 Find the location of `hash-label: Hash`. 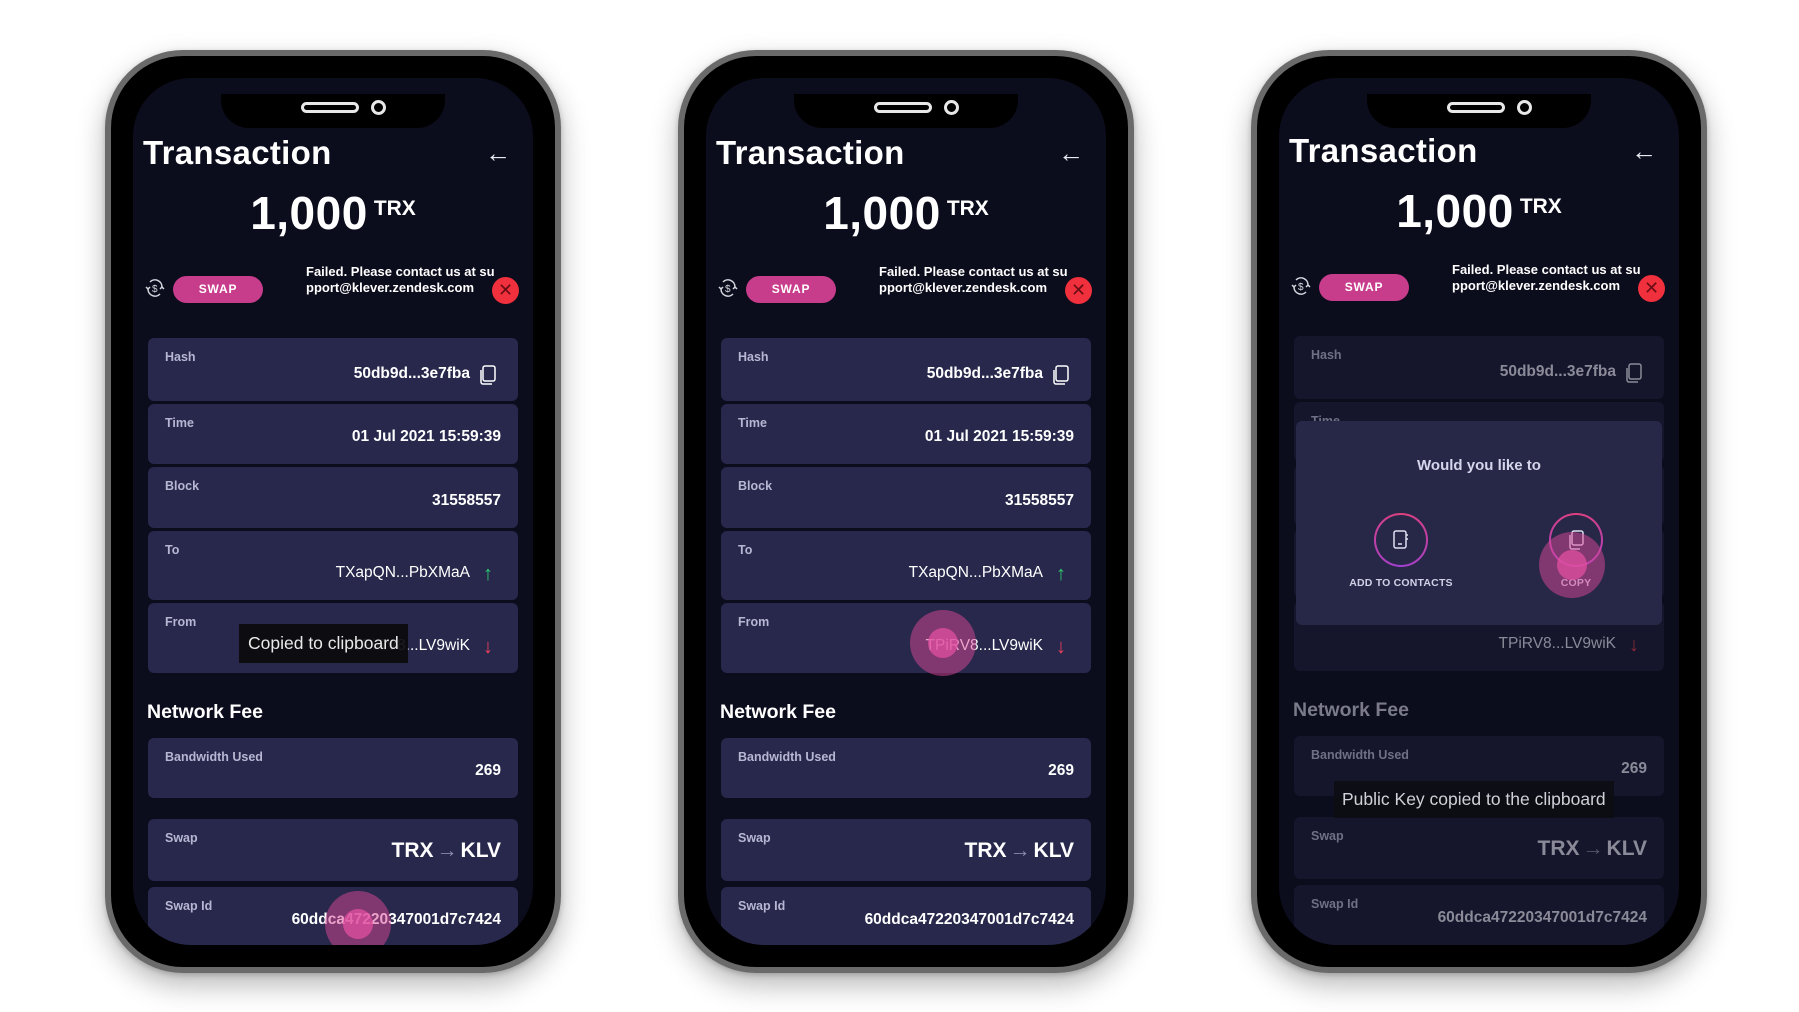

hash-label: Hash is located at coordinates (180, 357).